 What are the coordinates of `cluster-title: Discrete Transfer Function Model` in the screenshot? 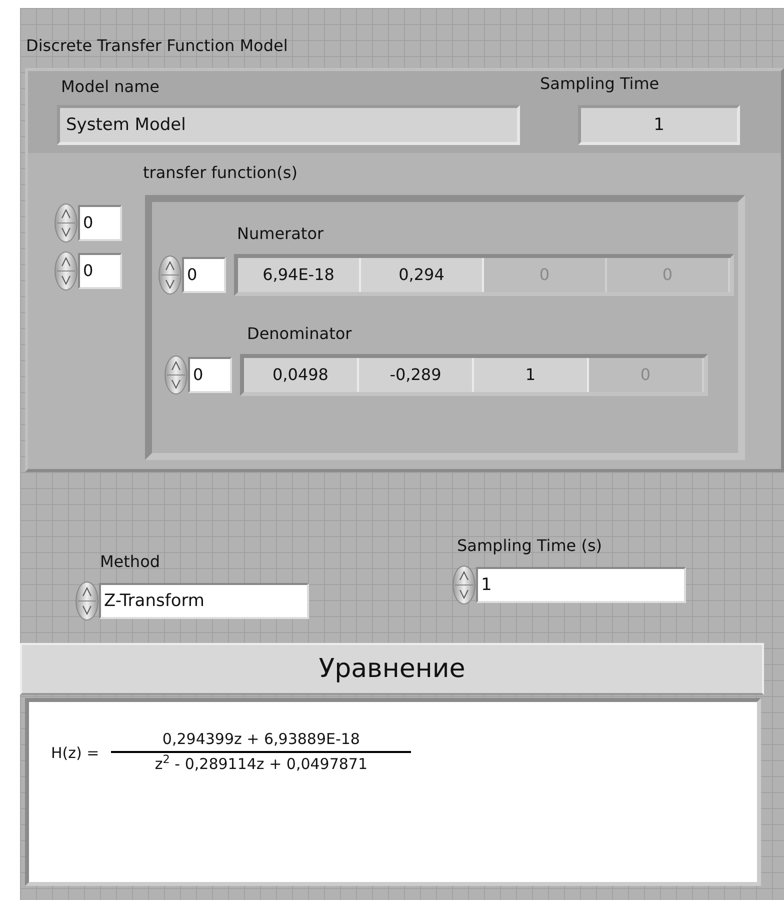 It's located at (157, 46).